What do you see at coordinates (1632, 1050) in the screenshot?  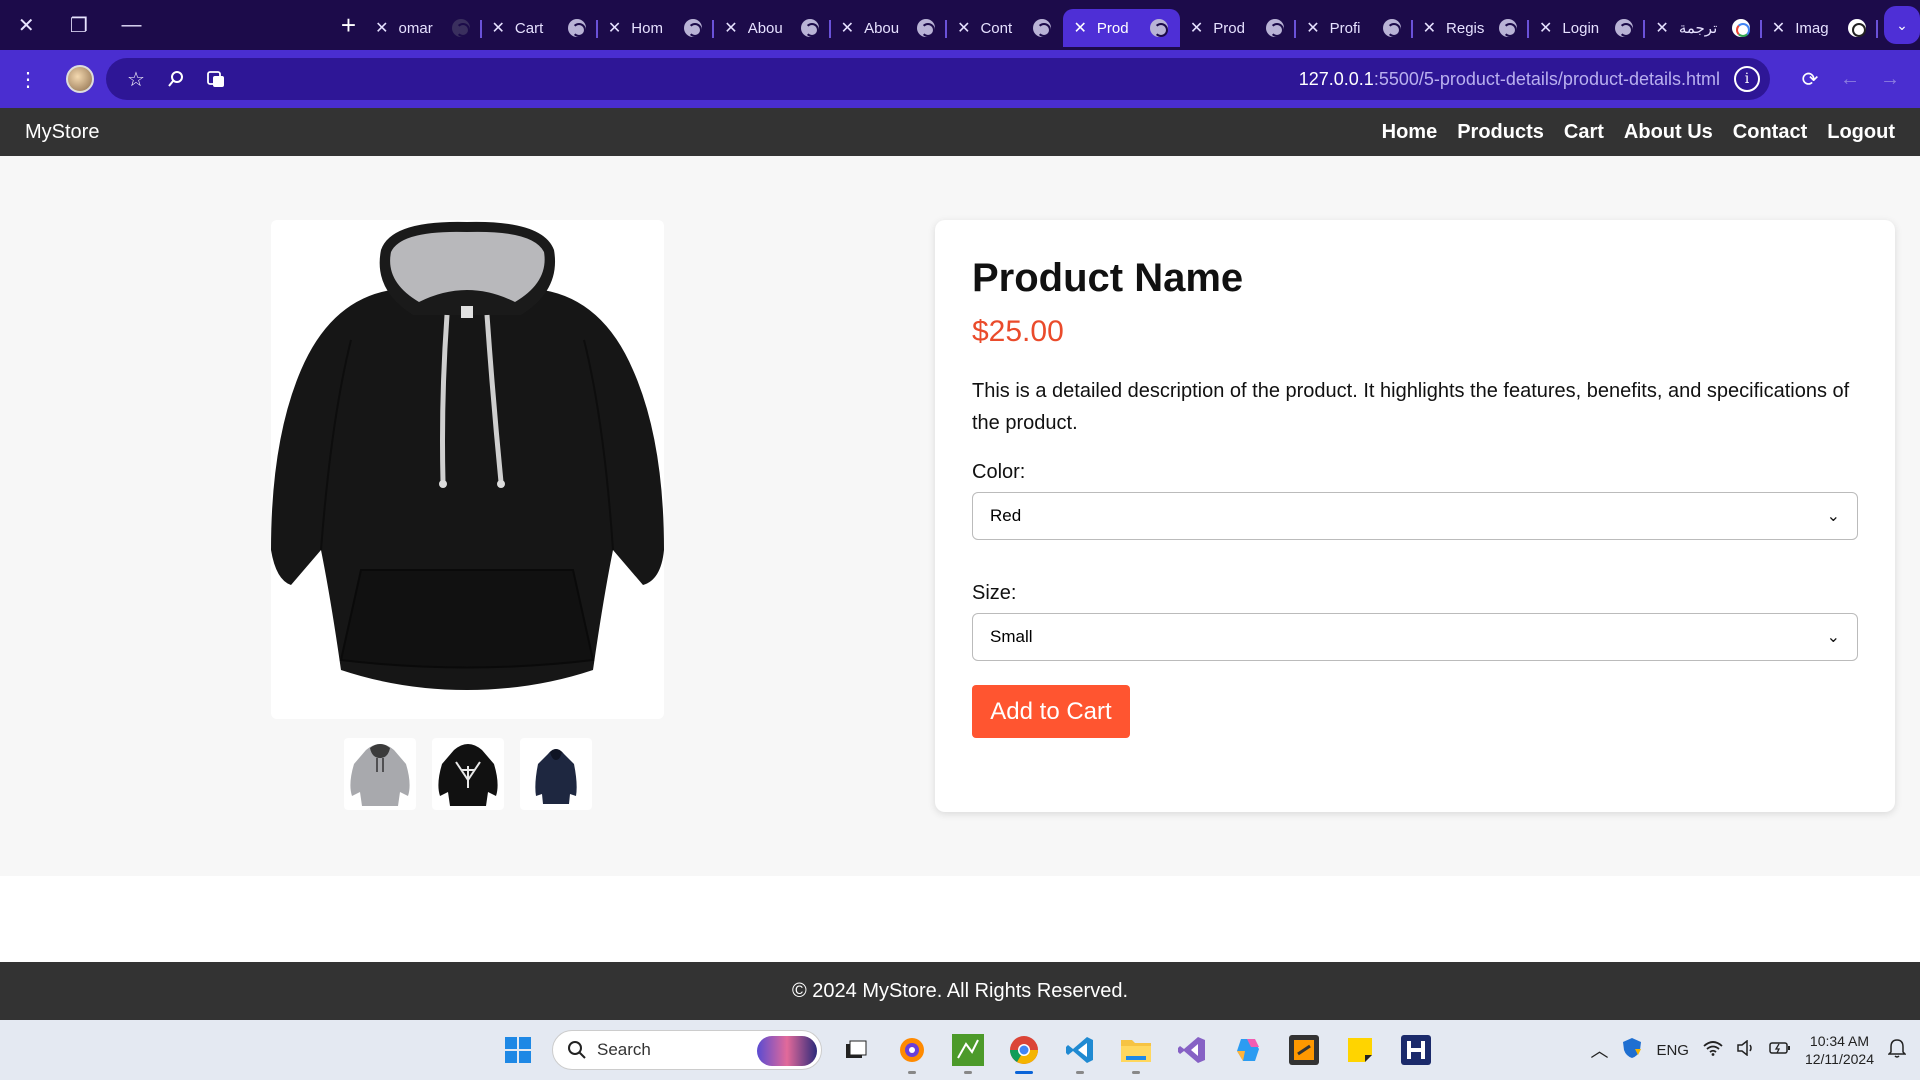 I see `security-shield-icon` at bounding box center [1632, 1050].